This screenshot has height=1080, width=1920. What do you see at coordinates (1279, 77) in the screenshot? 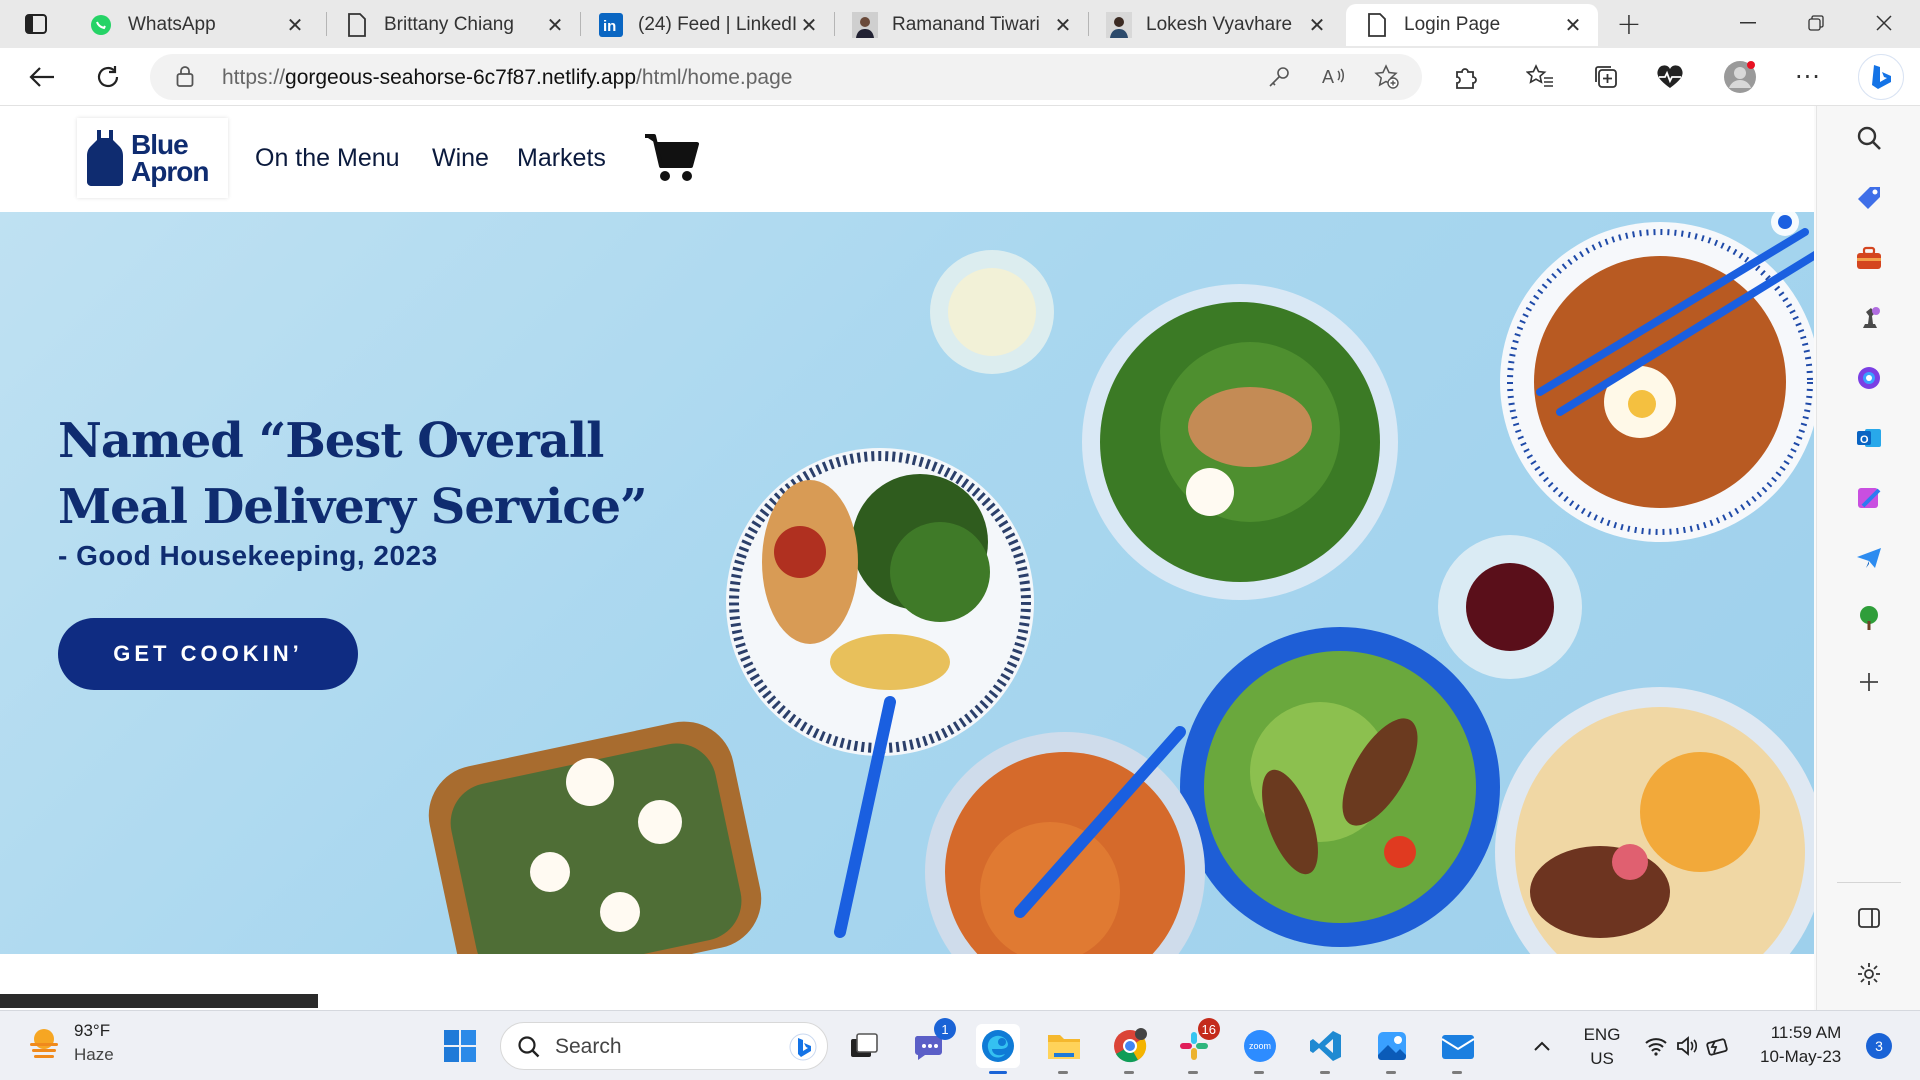
I see `key-icon` at bounding box center [1279, 77].